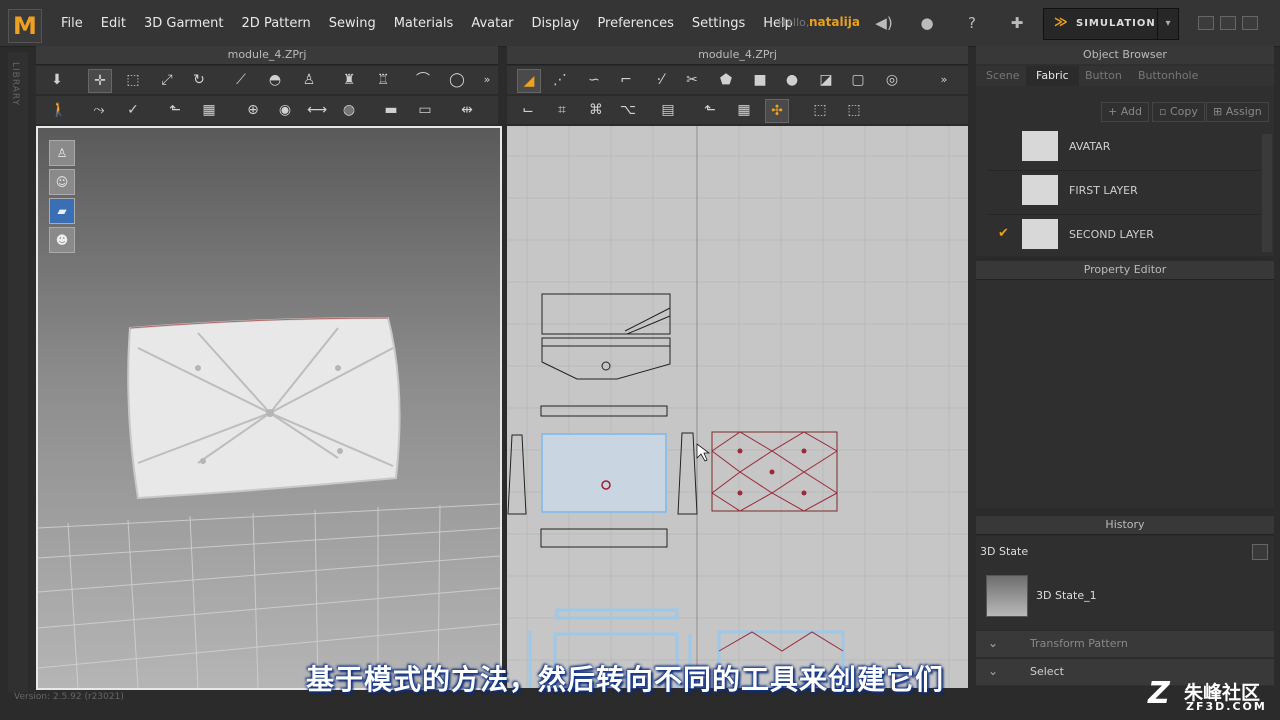  What do you see at coordinates (425, 110) in the screenshot?
I see `topstitch-icon: ▭` at bounding box center [425, 110].